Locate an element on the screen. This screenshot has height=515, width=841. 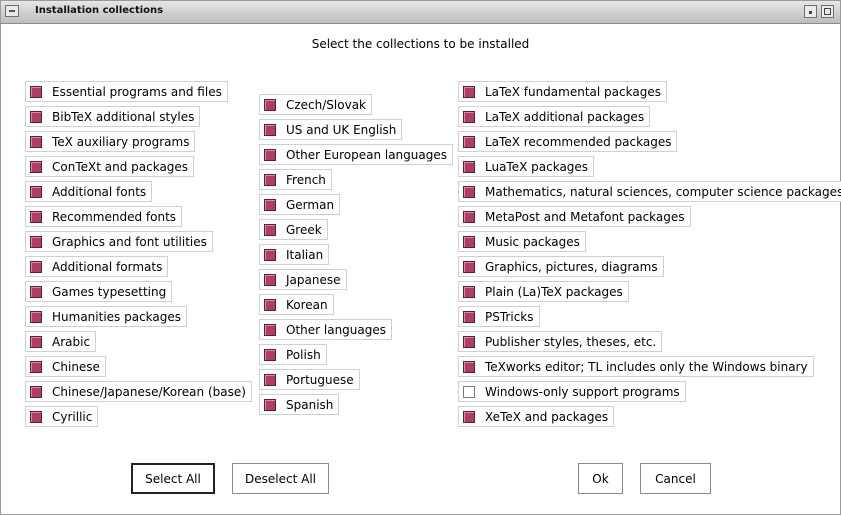
collection-checkbox-item: Greek is located at coordinates (293, 229).